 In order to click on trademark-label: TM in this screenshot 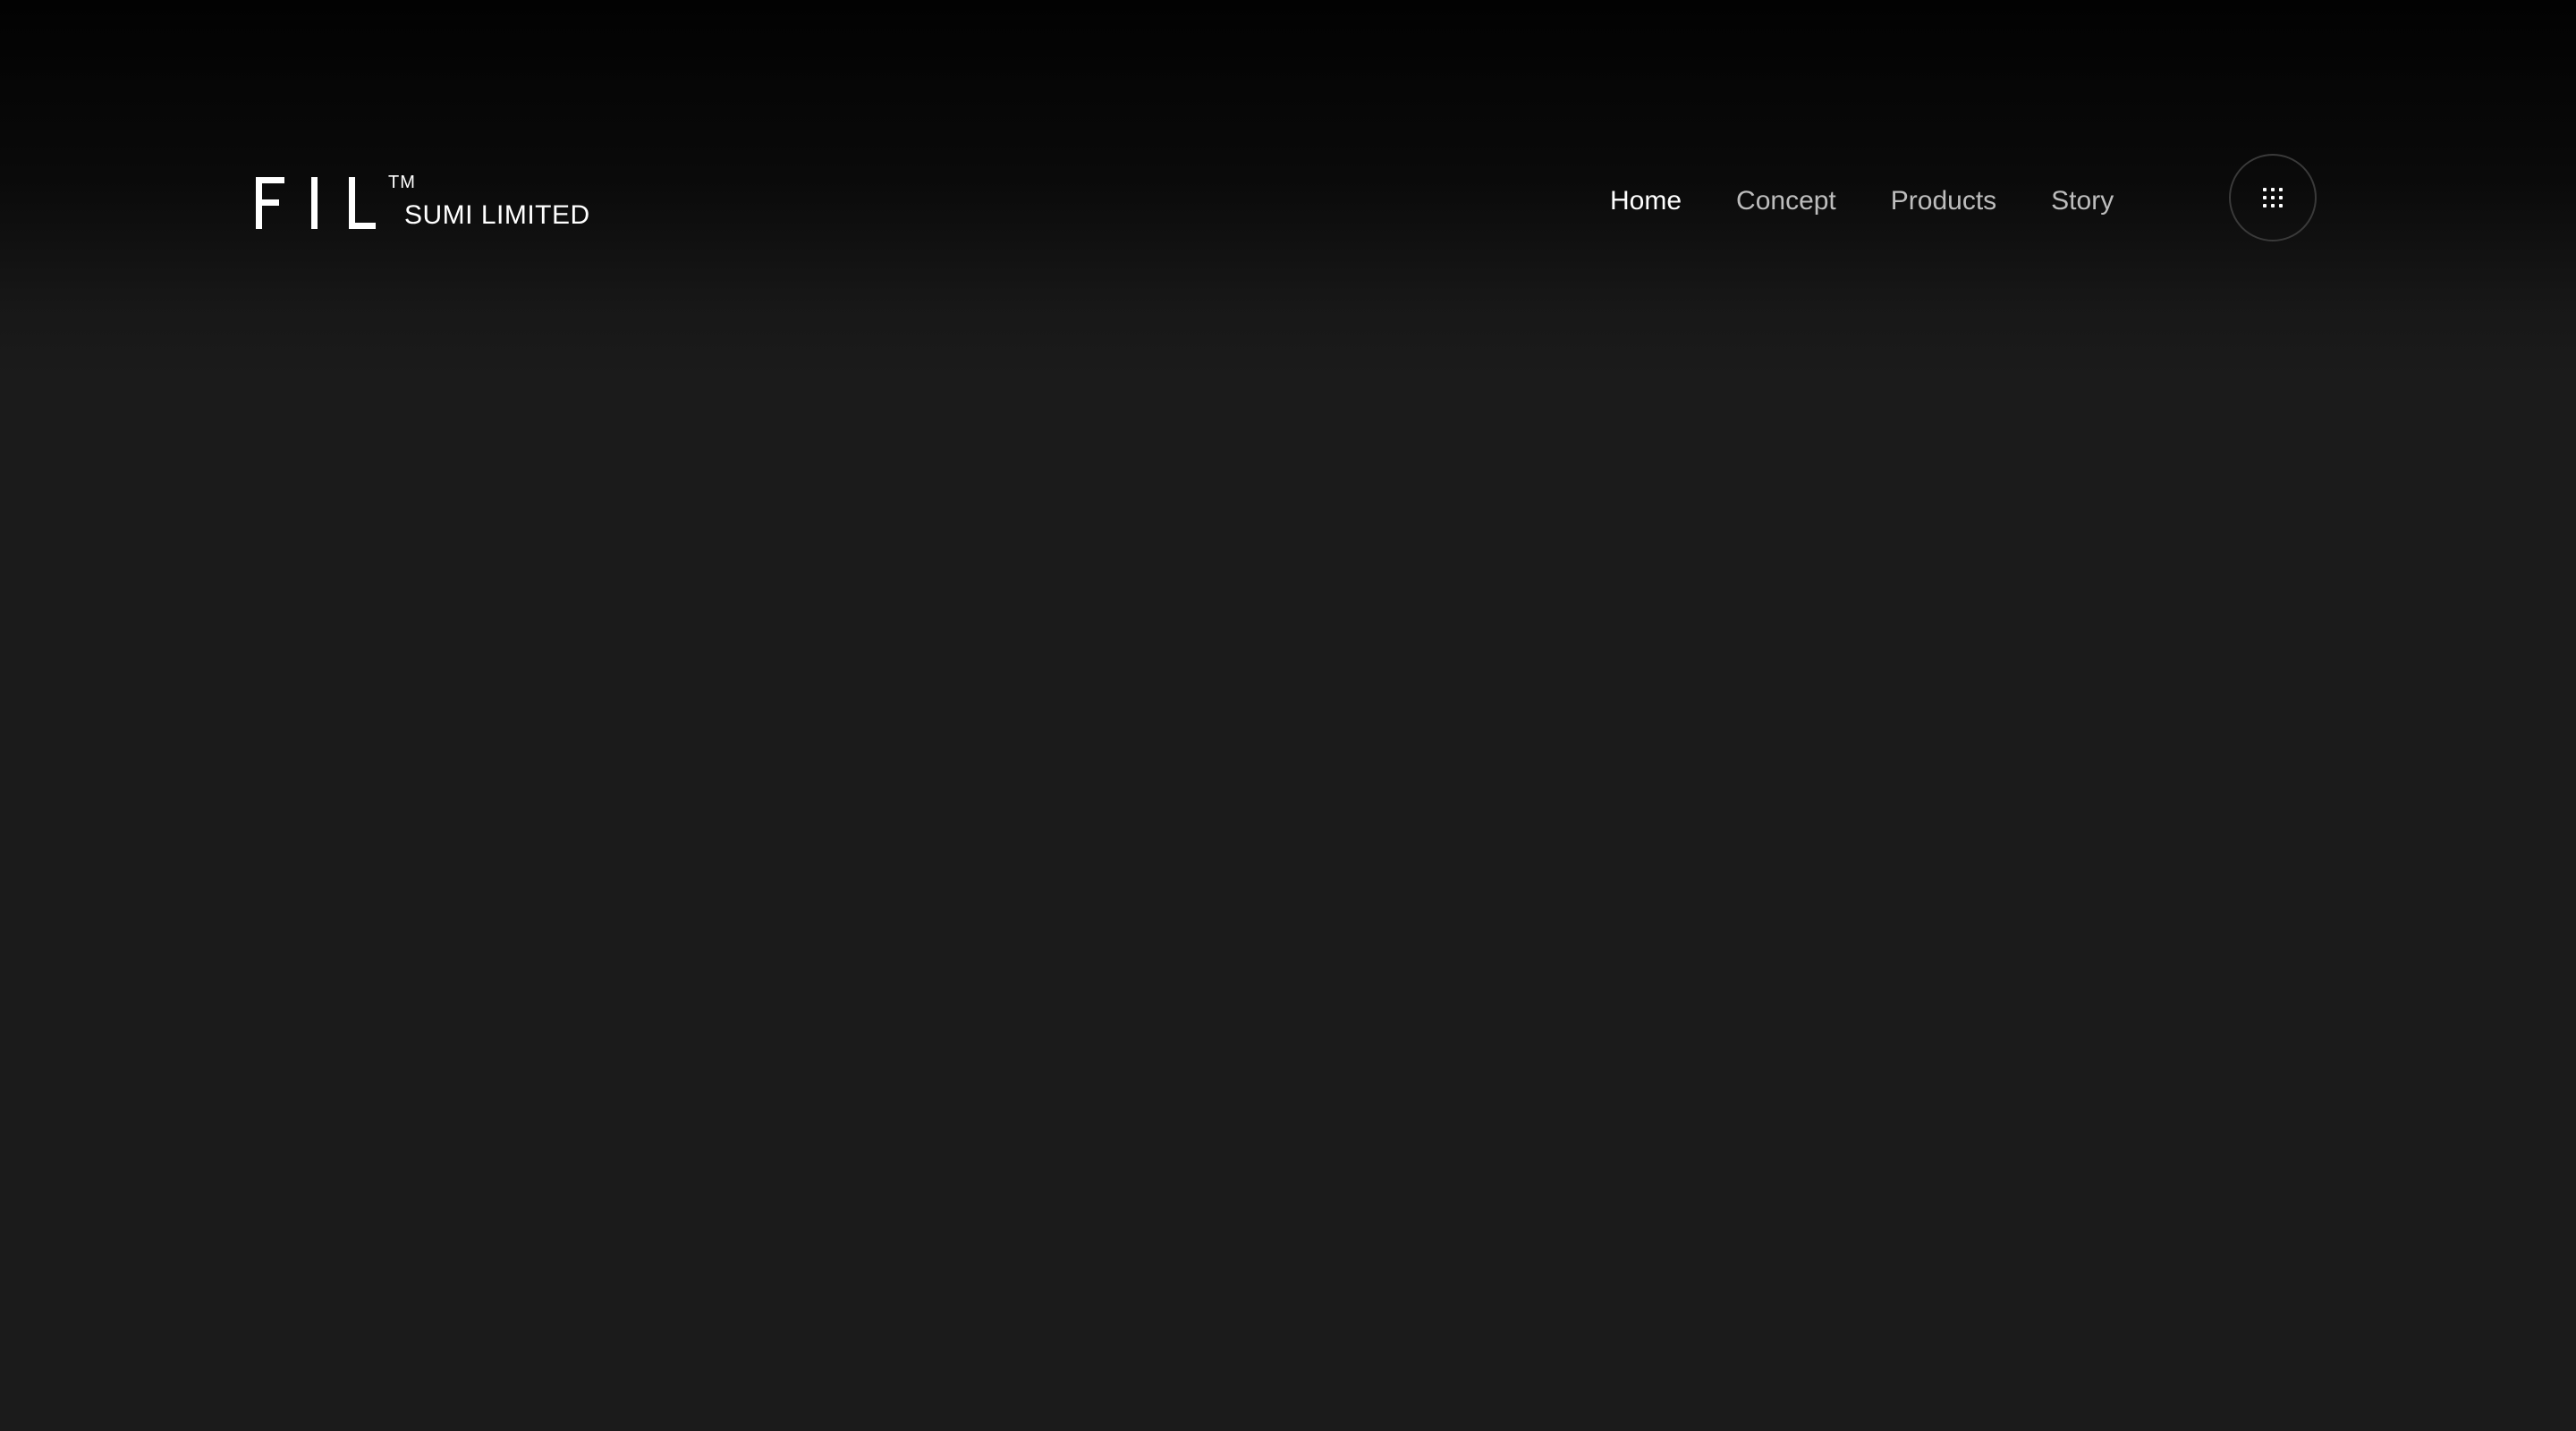, I will do `click(402, 183)`.